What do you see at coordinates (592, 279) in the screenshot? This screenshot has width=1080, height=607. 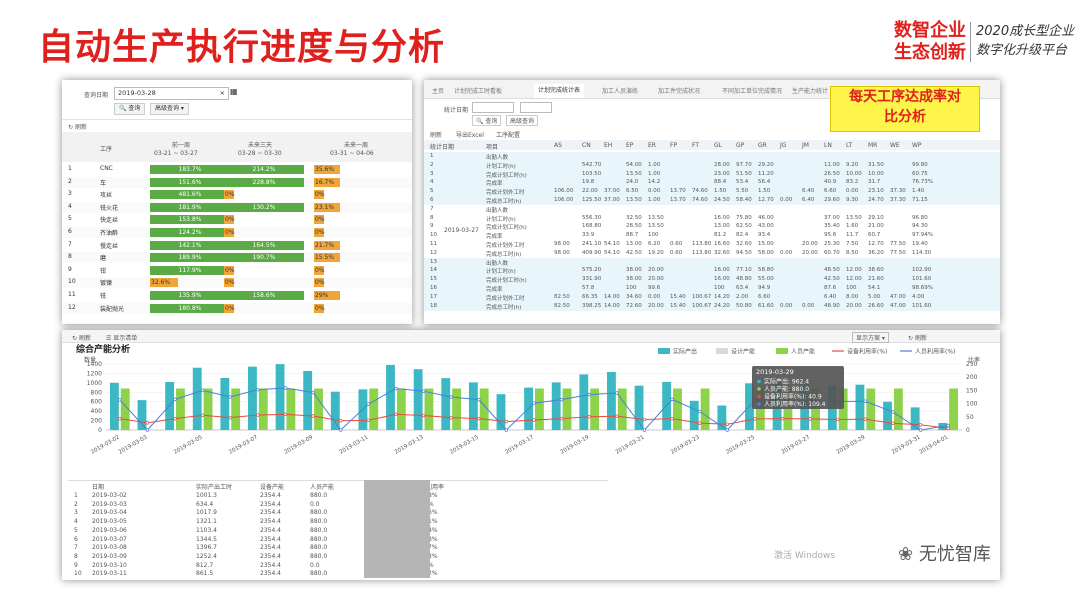 I see `stats-cell: 331.90` at bounding box center [592, 279].